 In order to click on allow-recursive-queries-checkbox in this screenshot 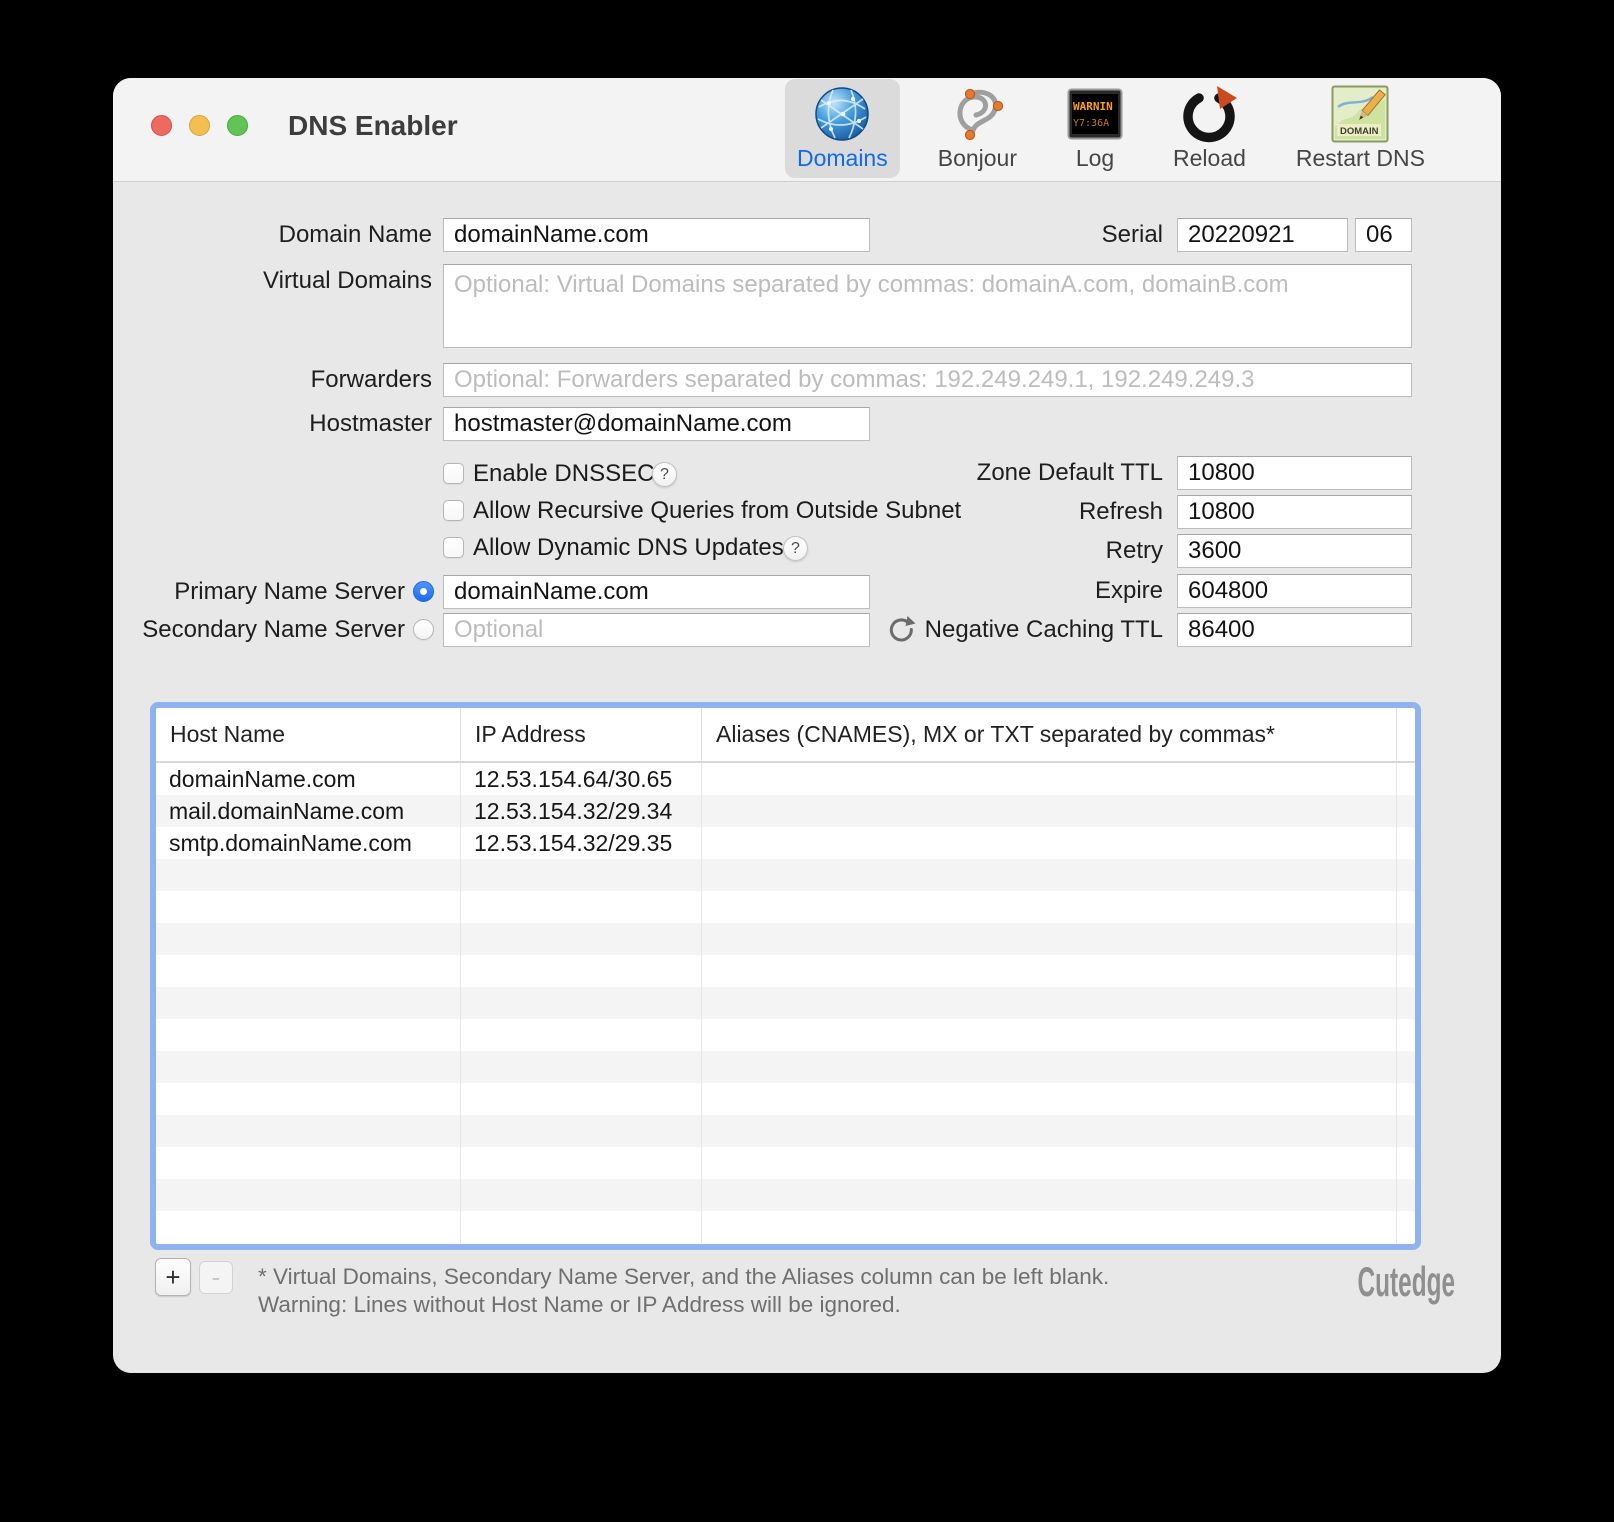, I will do `click(453, 510)`.